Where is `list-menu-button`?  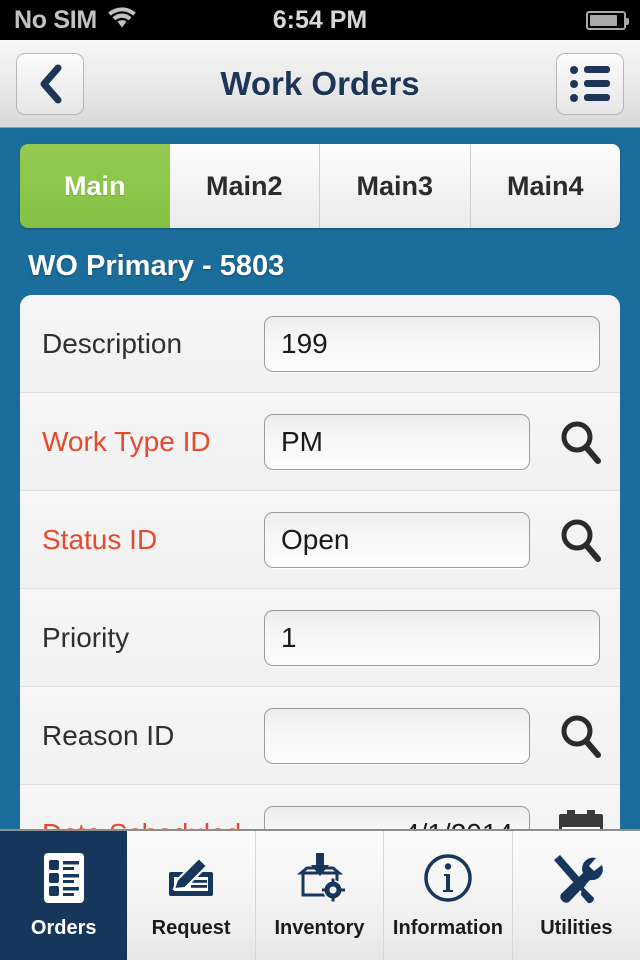
list-menu-button is located at coordinates (590, 83).